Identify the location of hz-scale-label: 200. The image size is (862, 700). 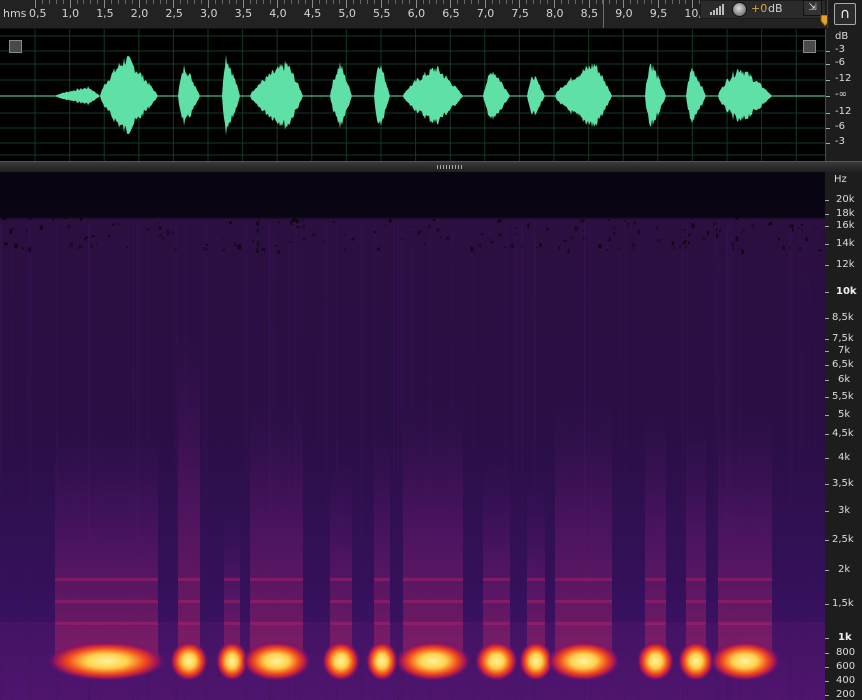
(846, 694).